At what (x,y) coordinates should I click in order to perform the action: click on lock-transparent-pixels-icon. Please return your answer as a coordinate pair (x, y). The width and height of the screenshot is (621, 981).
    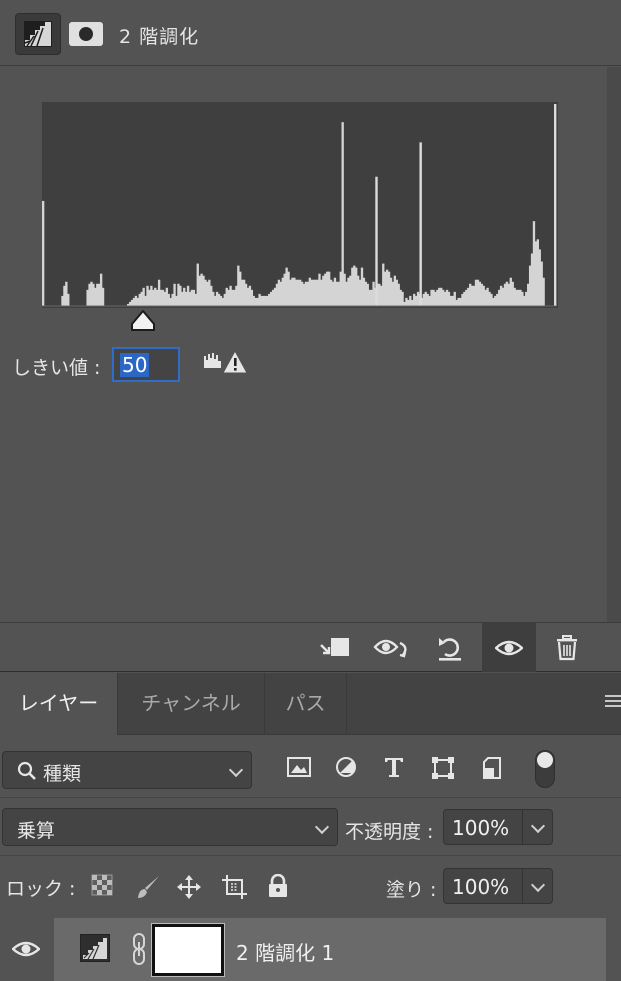
    Looking at the image, I should click on (102, 885).